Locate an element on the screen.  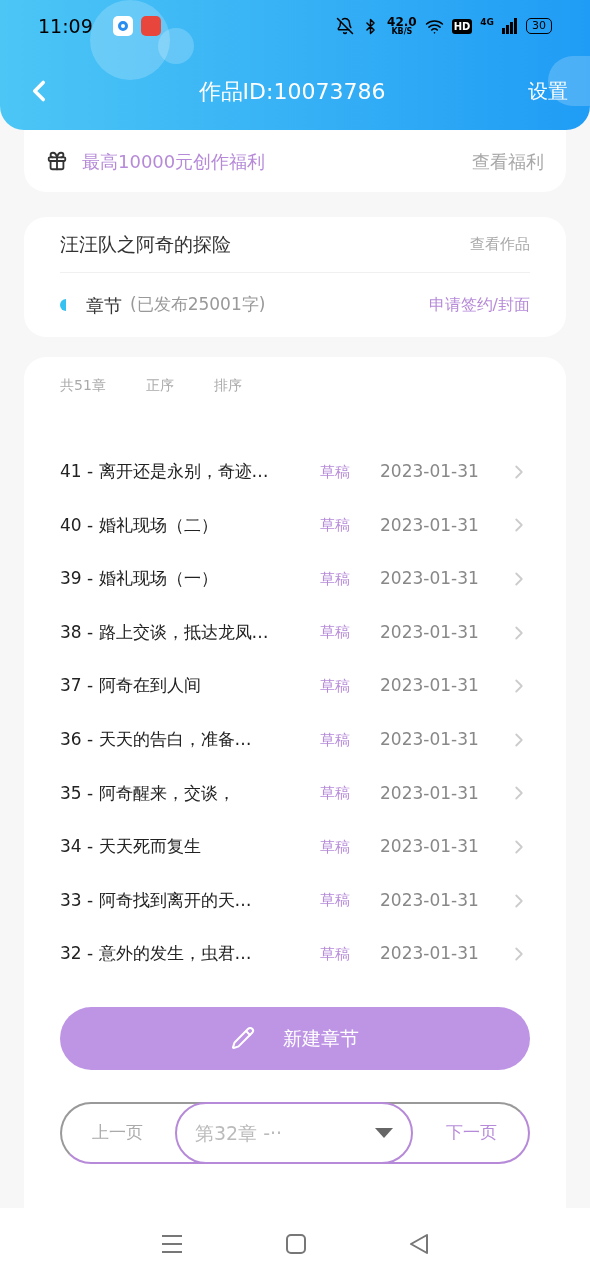
promo-text: 最高10000元创作福利 is located at coordinates (174, 161).